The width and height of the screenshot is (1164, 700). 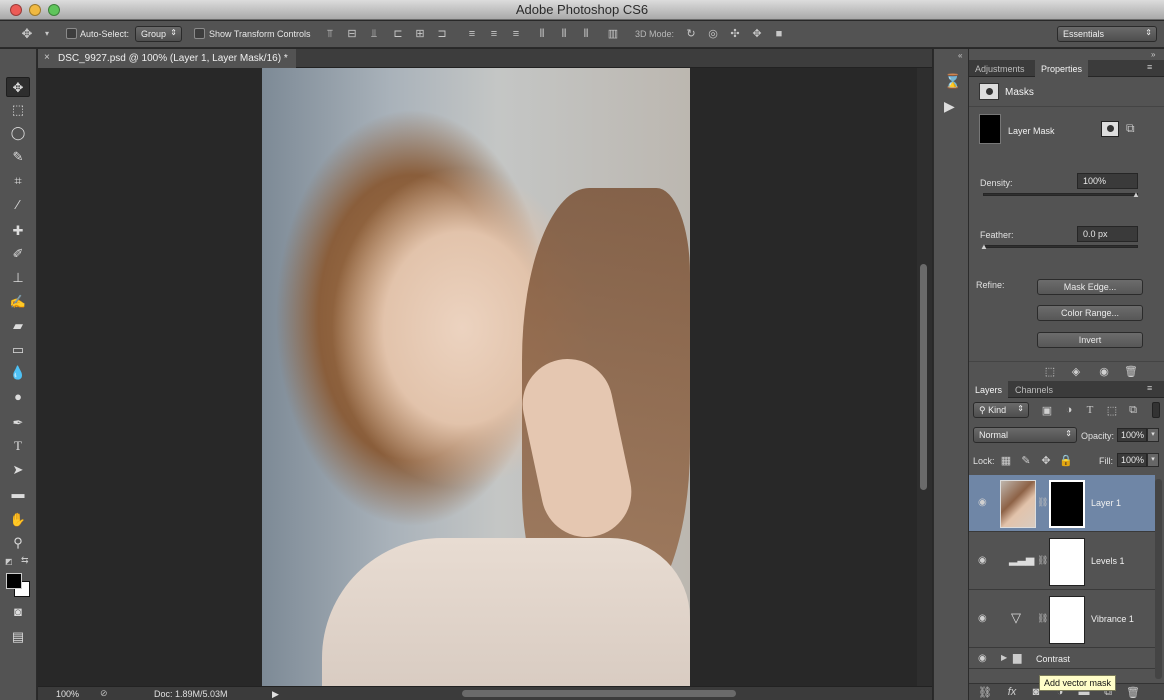 What do you see at coordinates (1107, 234) in the screenshot?
I see `feather-field: 0.0 px` at bounding box center [1107, 234].